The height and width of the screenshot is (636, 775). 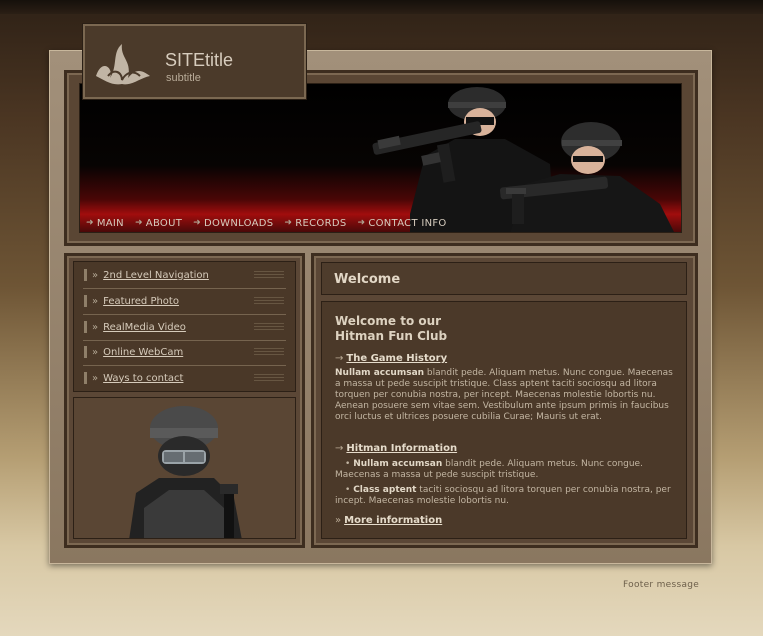 What do you see at coordinates (143, 352) in the screenshot?
I see `sidebar-item-label: Online WebCam` at bounding box center [143, 352].